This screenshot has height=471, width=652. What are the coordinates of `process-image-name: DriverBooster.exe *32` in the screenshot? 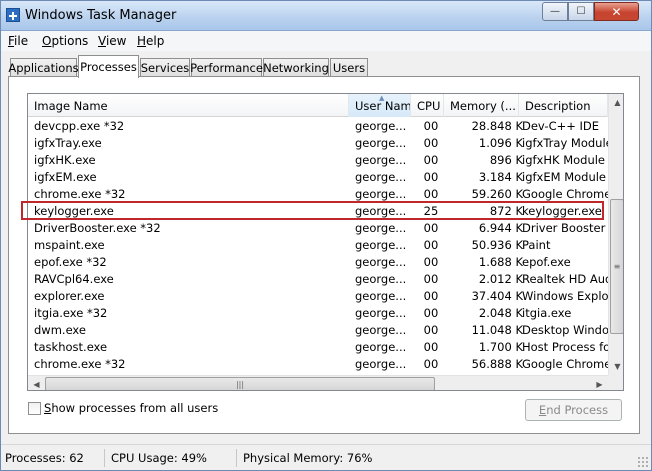 It's located at (97, 228).